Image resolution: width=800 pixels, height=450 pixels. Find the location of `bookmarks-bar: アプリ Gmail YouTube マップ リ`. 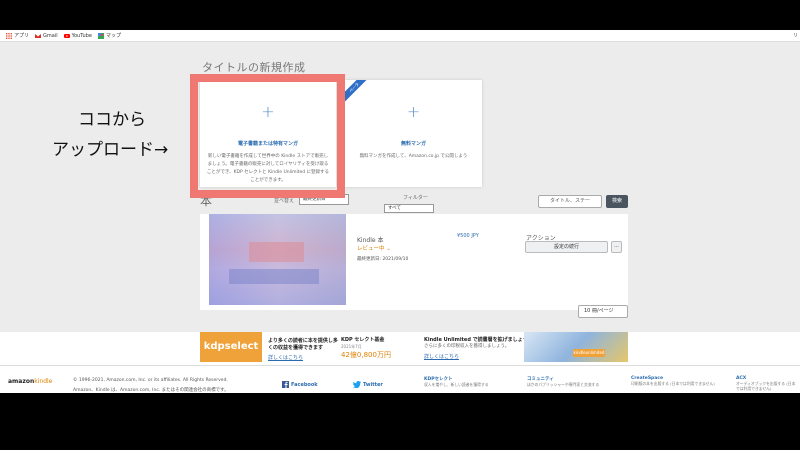

bookmarks-bar: アプリ Gmail YouTube マップ リ is located at coordinates (400, 36).